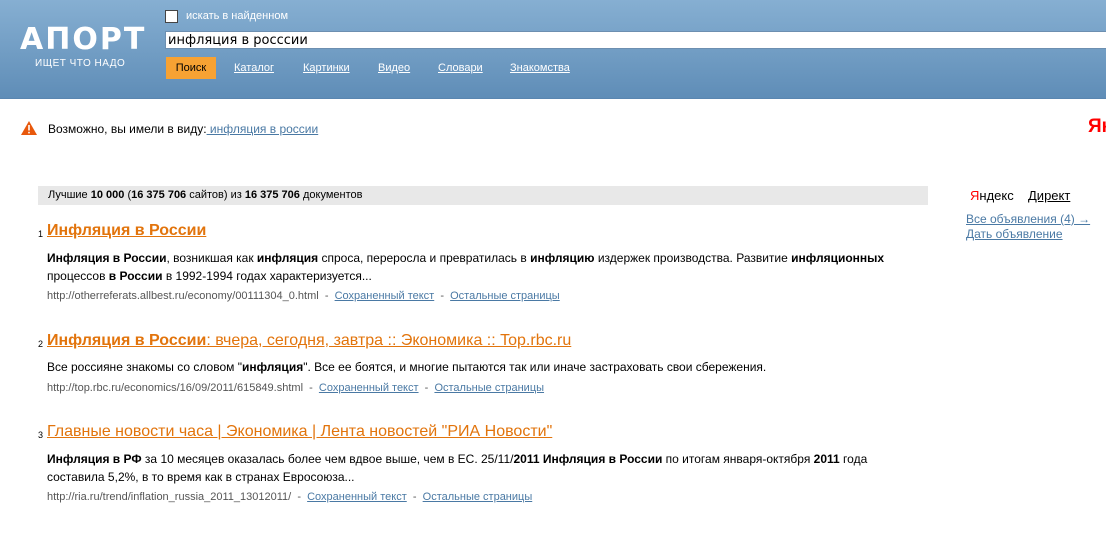 This screenshot has width=1106, height=534. I want to click on stats-total: 16 375 706, so click(272, 195).